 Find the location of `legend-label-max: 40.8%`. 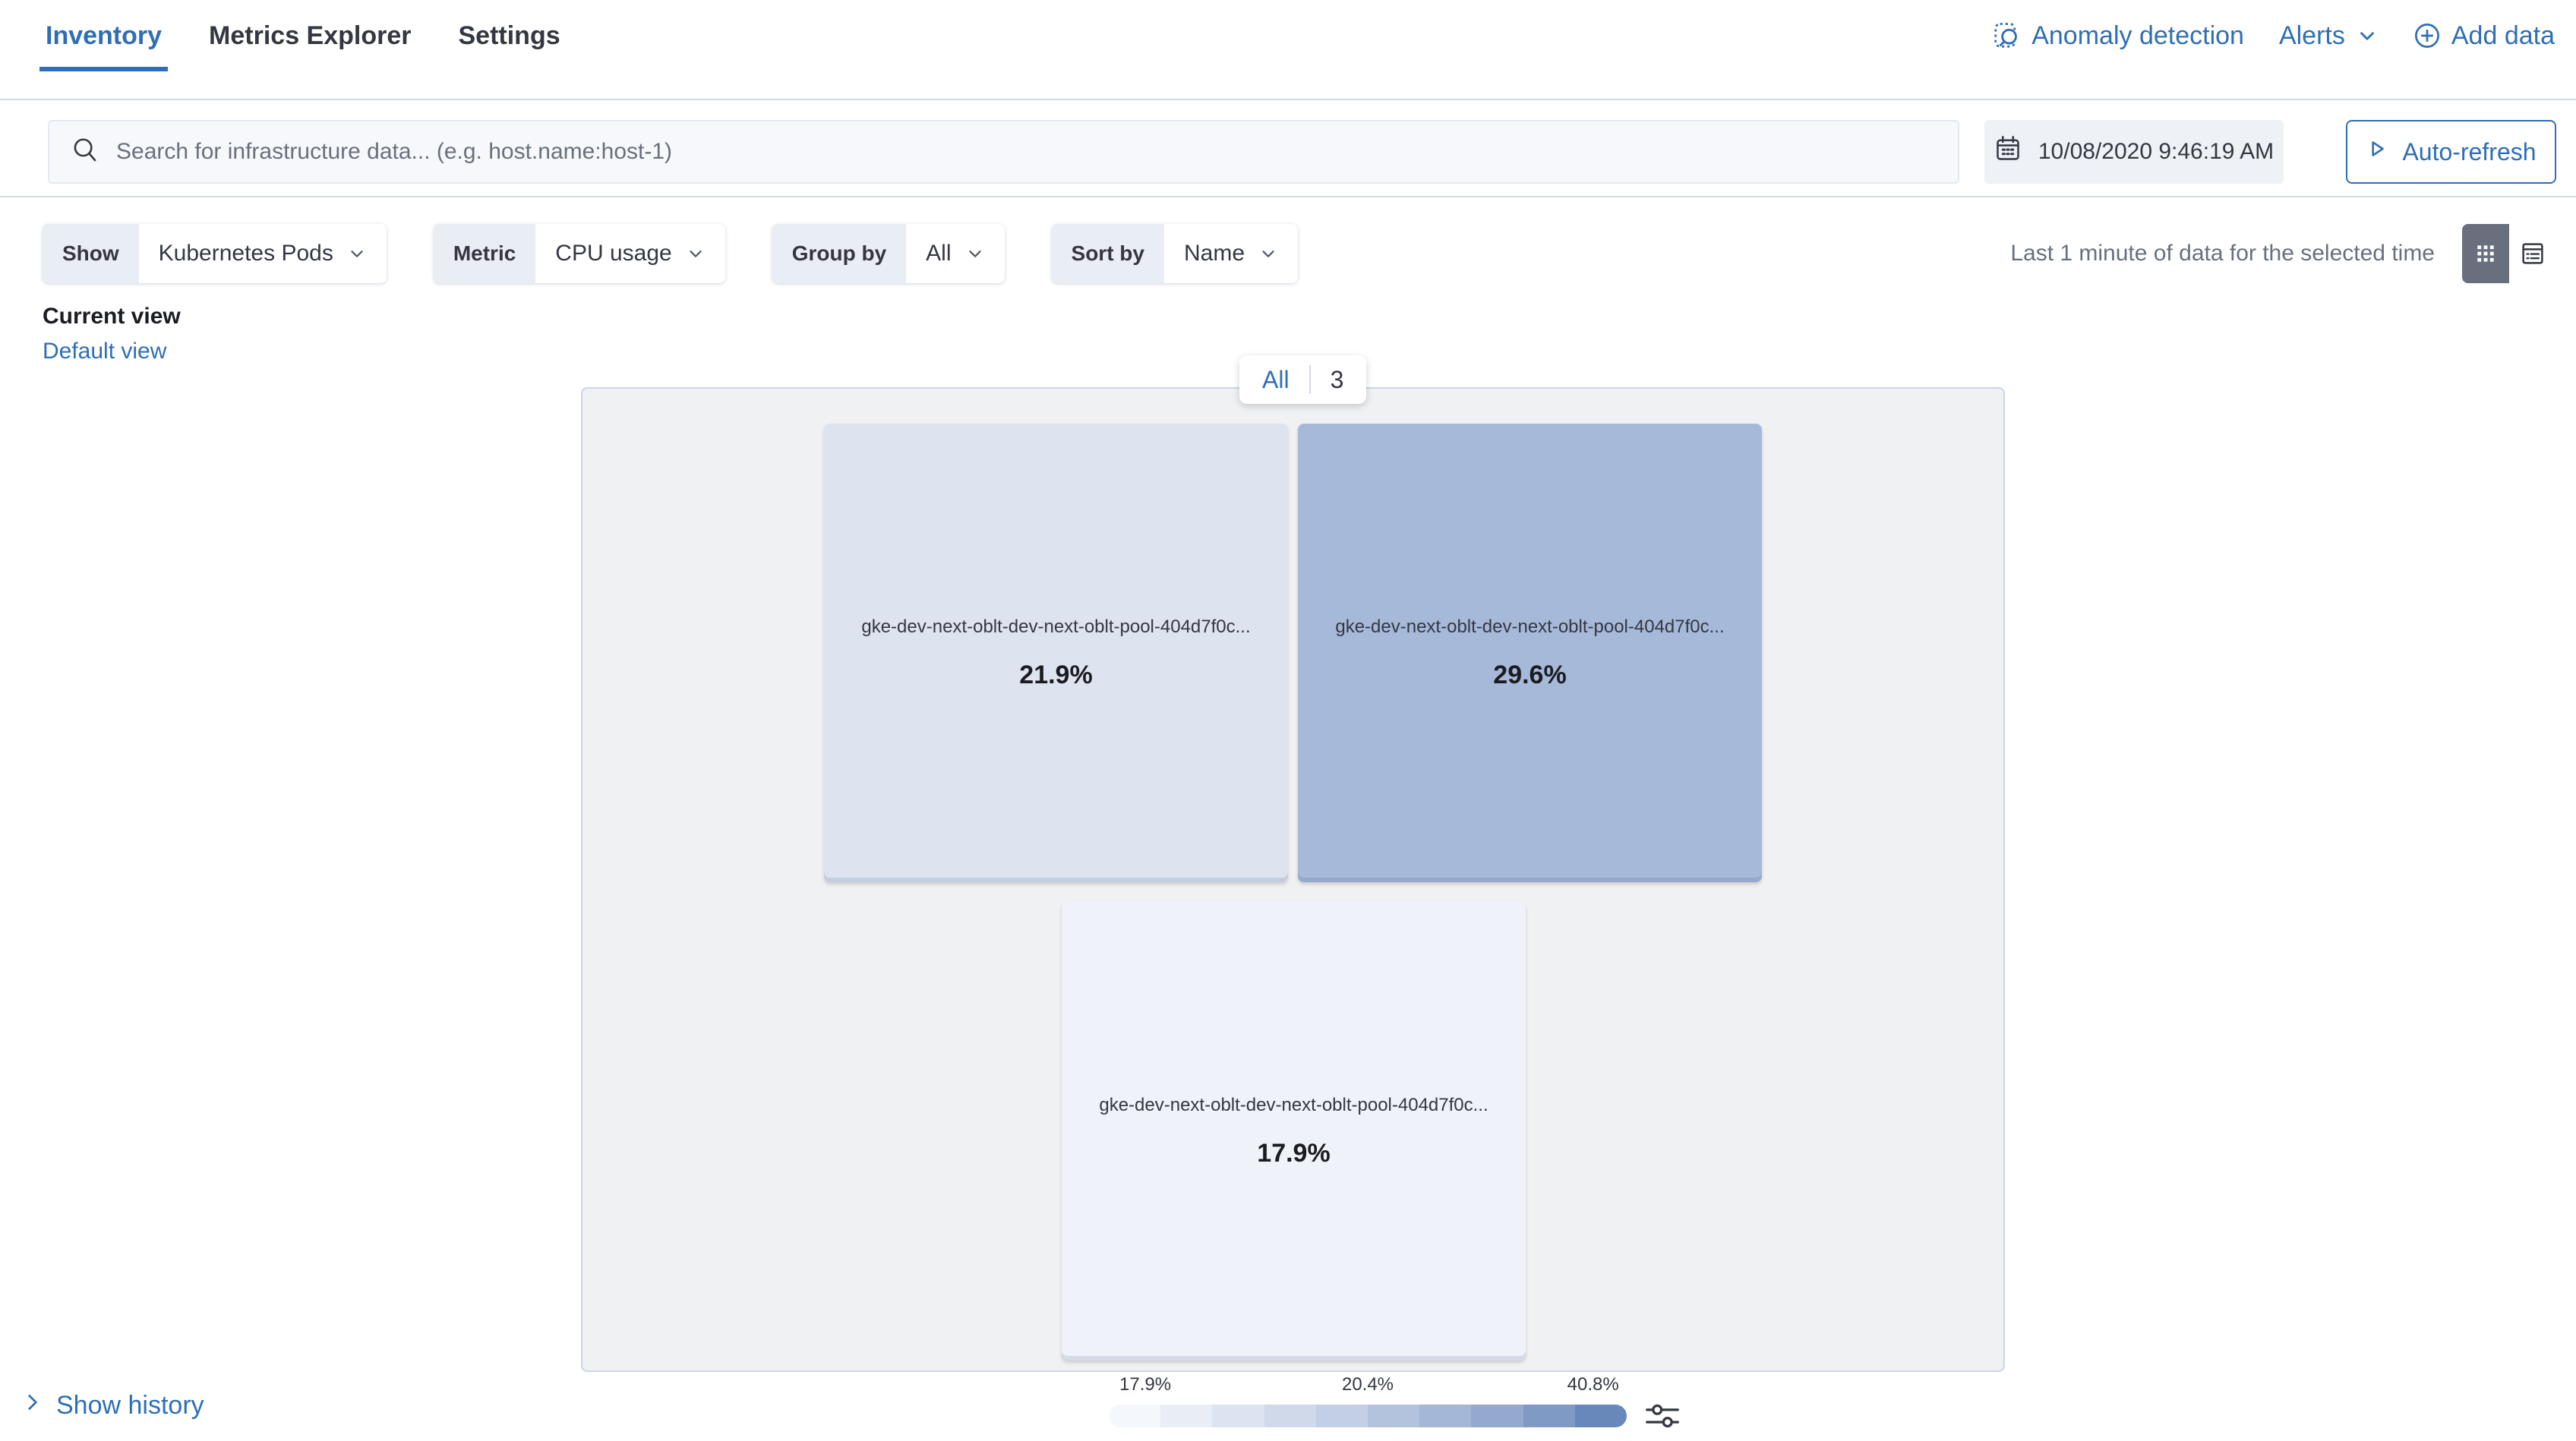

legend-label-max: 40.8% is located at coordinates (1593, 1385).